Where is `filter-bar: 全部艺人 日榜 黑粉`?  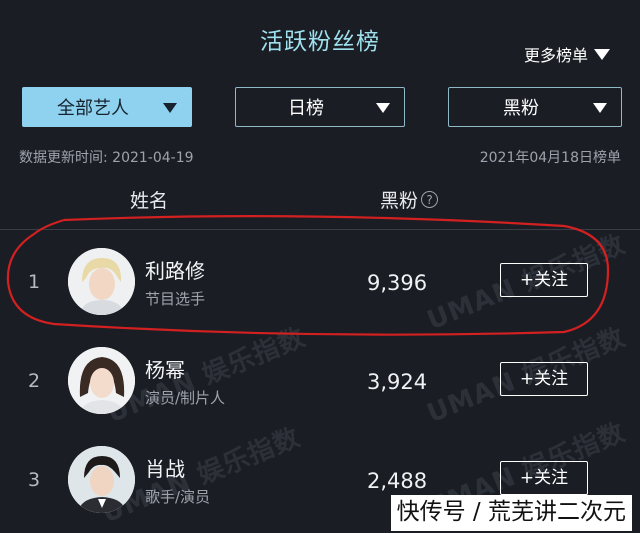 filter-bar: 全部艺人 日榜 黑粉 is located at coordinates (322, 108).